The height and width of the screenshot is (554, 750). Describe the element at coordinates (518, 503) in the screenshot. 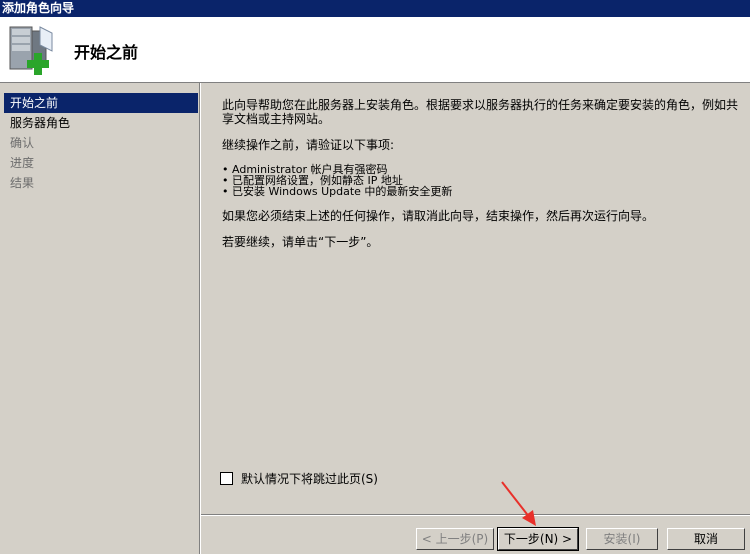

I see `annotation-arrow-icon` at that location.